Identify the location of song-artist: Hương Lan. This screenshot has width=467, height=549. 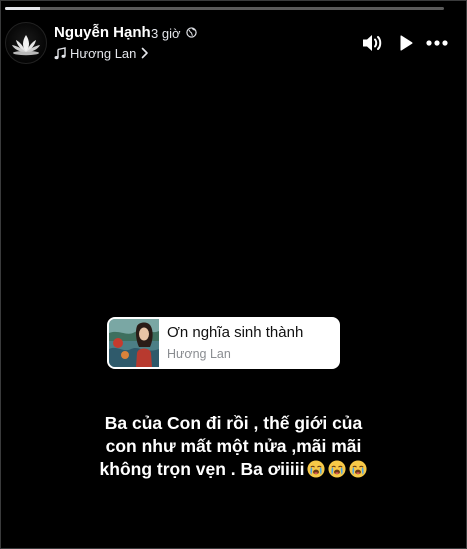
(199, 354).